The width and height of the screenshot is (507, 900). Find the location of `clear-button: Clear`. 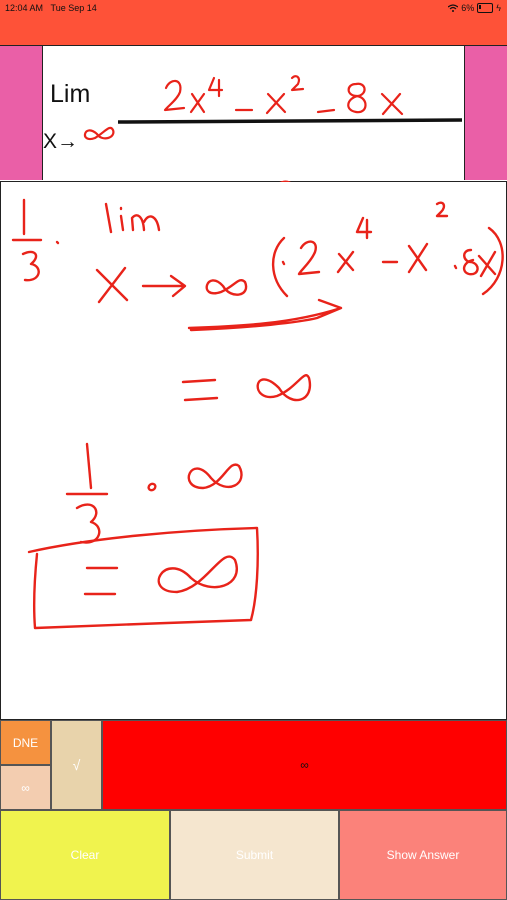

clear-button: Clear is located at coordinates (85, 855).